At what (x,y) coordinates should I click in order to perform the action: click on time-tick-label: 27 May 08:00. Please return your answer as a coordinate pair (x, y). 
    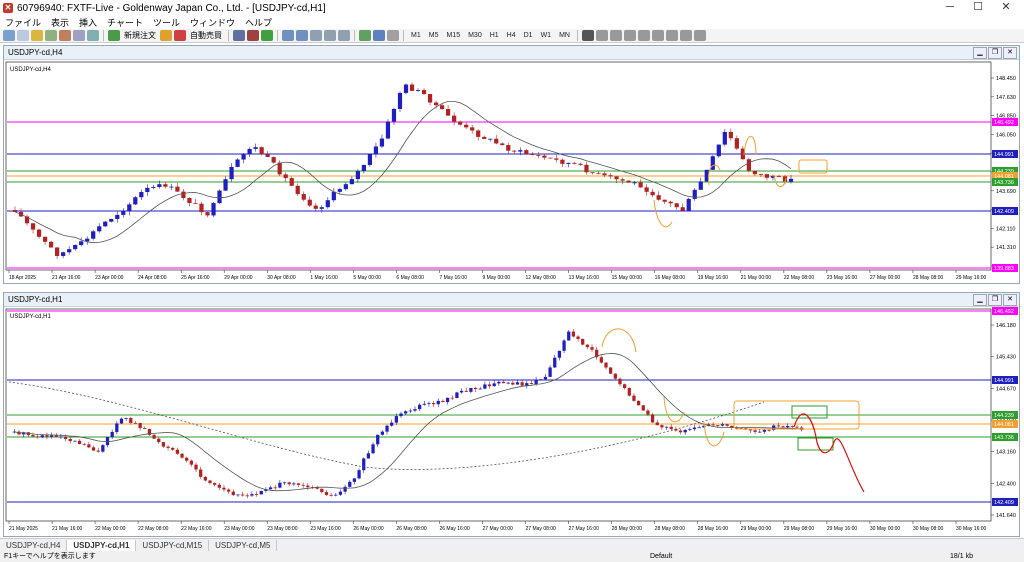
    Looking at the image, I should click on (541, 529).